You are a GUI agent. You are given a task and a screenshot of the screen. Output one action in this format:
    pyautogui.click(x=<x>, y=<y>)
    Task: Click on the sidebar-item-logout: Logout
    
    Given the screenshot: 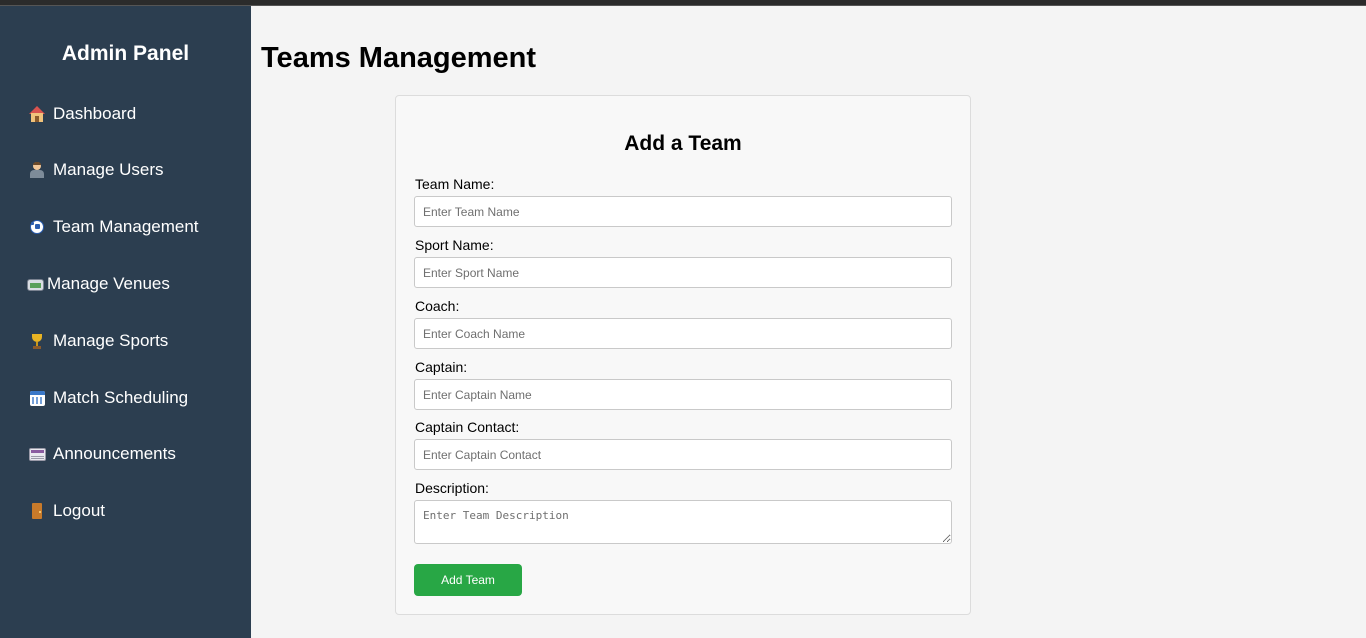 What is the action you would take?
    pyautogui.click(x=66, y=511)
    